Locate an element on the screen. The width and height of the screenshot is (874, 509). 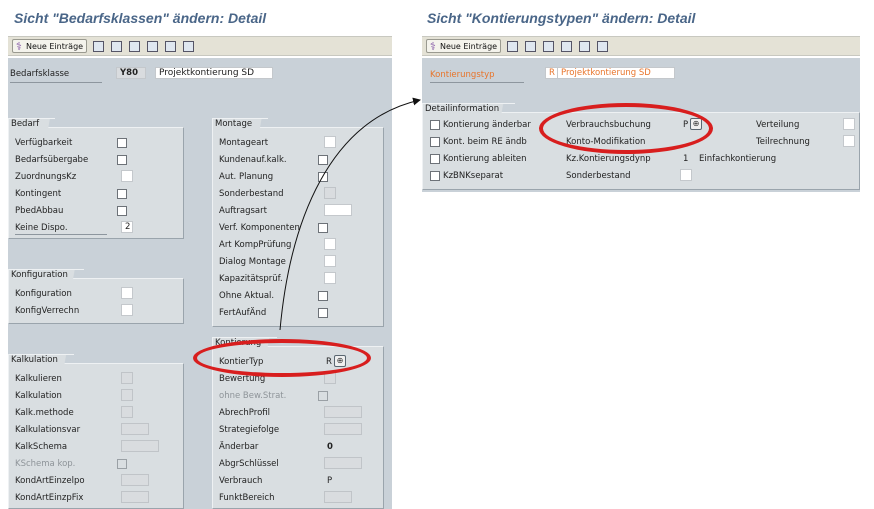
connector-arrow is located at coordinates (350, 214).